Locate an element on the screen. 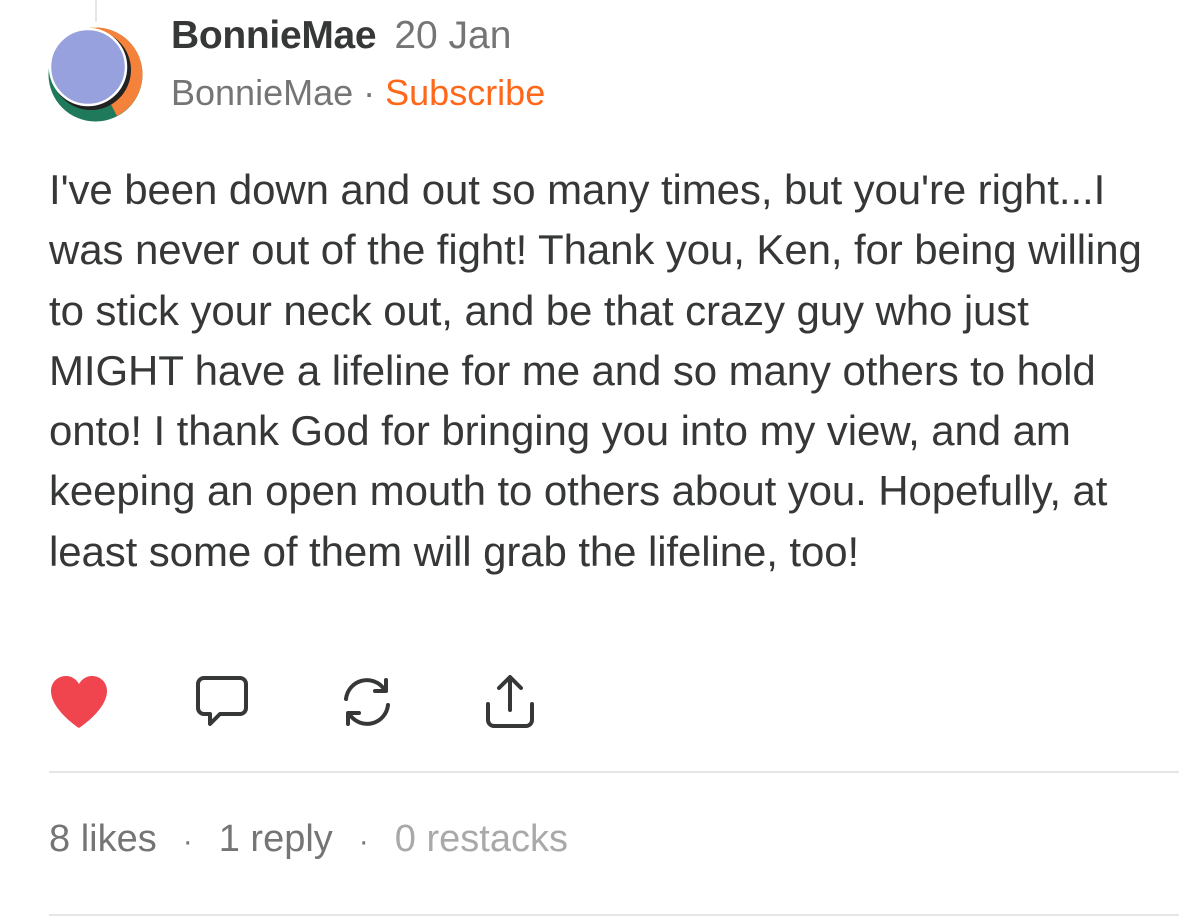 The height and width of the screenshot is (918, 1179). restack-button is located at coordinates (367, 702).